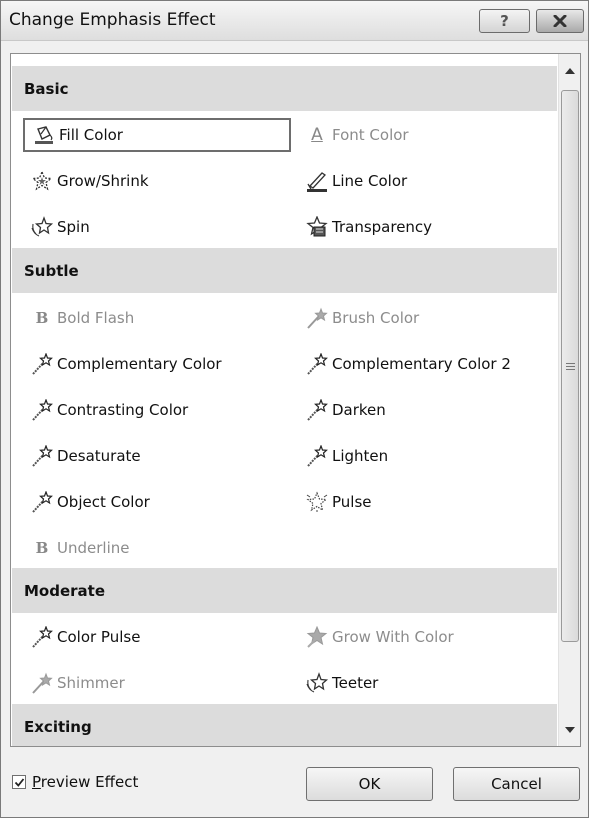 Image resolution: width=589 pixels, height=818 pixels. What do you see at coordinates (157, 318) in the screenshot?
I see `effect-bold-flash: B Bold Flash` at bounding box center [157, 318].